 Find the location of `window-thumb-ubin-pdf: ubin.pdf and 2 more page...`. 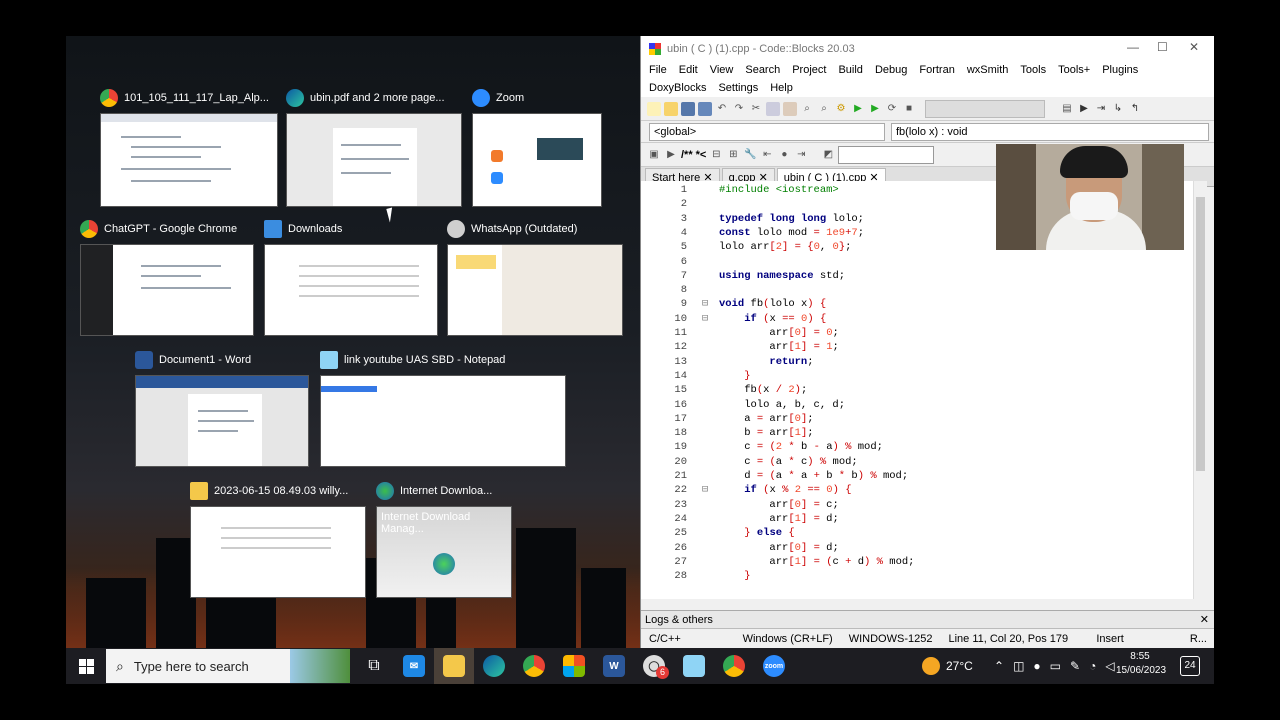

window-thumb-ubin-pdf: ubin.pdf and 2 more page... is located at coordinates (374, 147).